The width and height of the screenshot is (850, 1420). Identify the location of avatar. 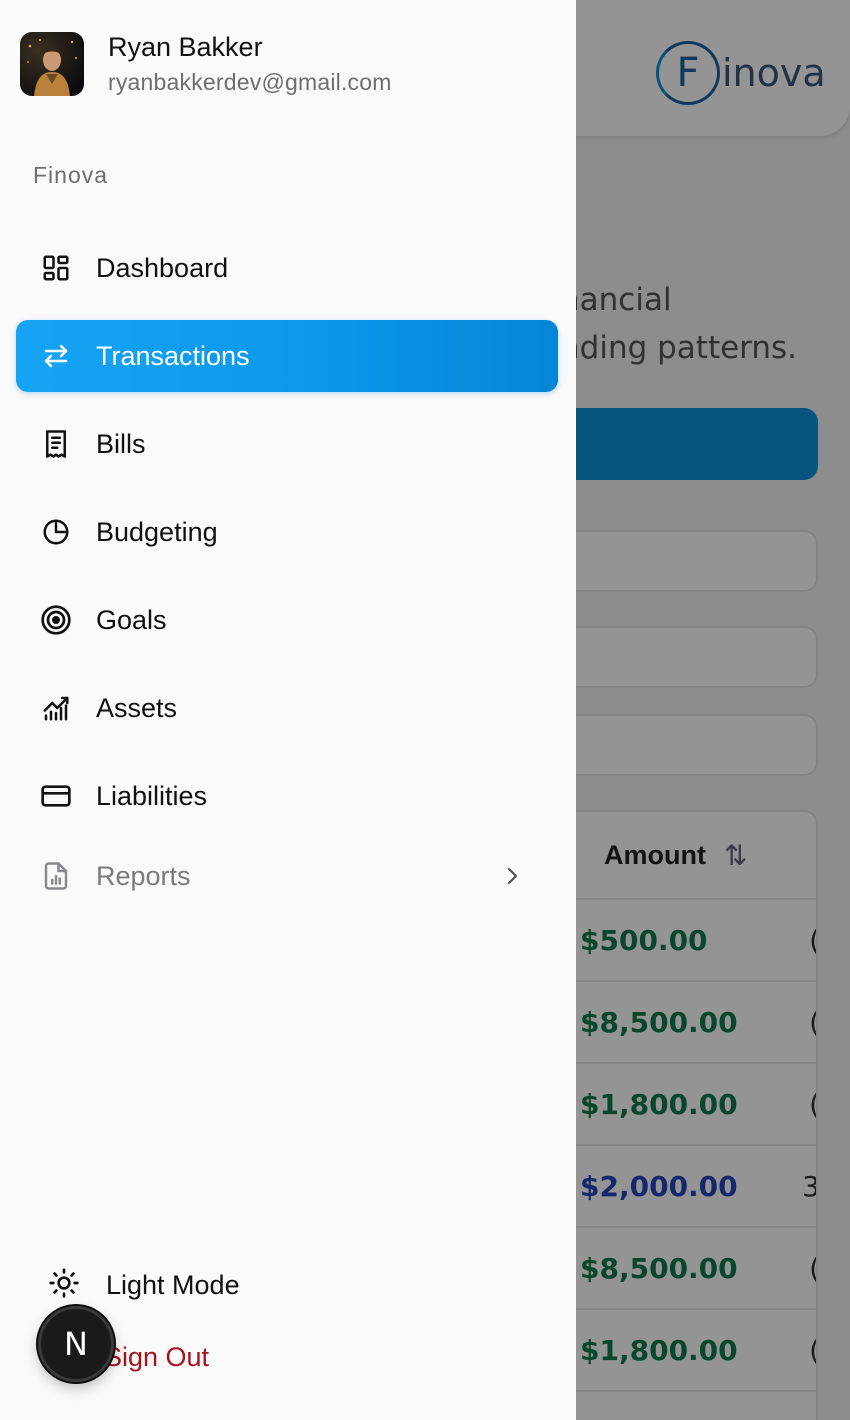
(52, 64).